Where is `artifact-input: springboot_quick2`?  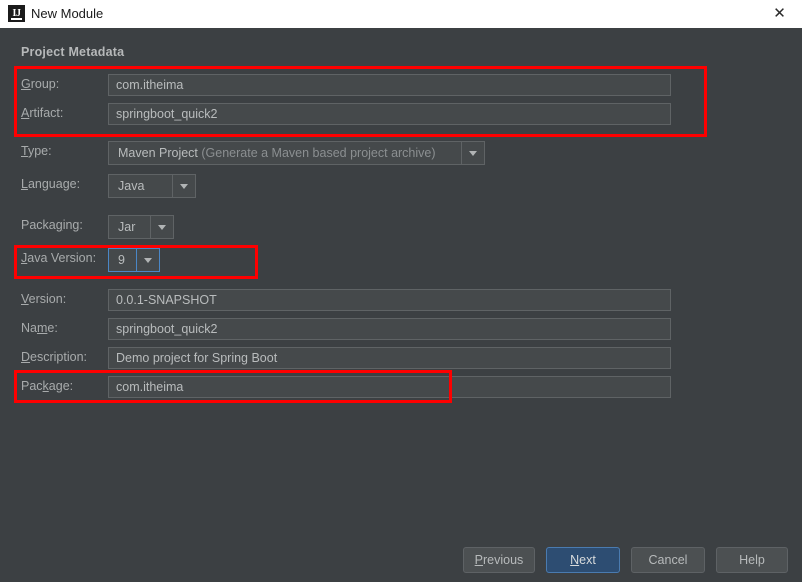
artifact-input: springboot_quick2 is located at coordinates (389, 114).